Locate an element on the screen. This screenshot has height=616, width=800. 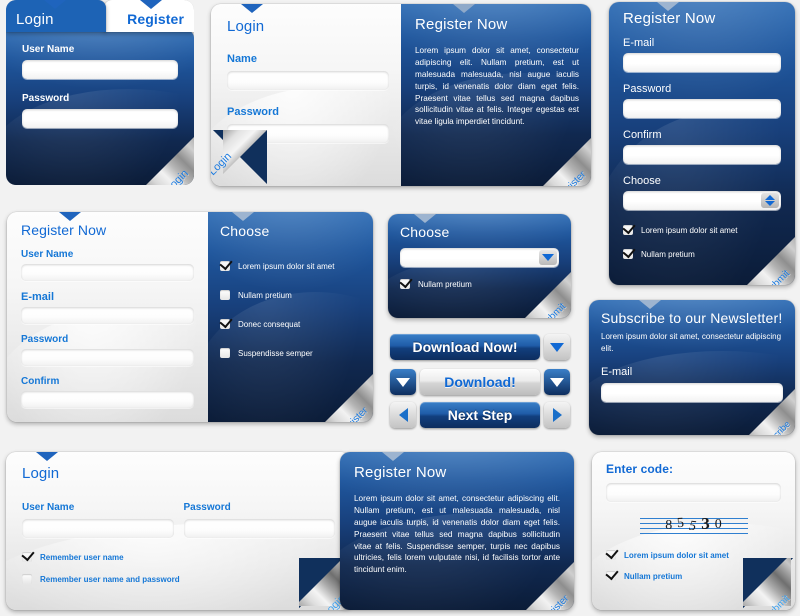
next-step-label-wrap: Next Step is located at coordinates (480, 415).